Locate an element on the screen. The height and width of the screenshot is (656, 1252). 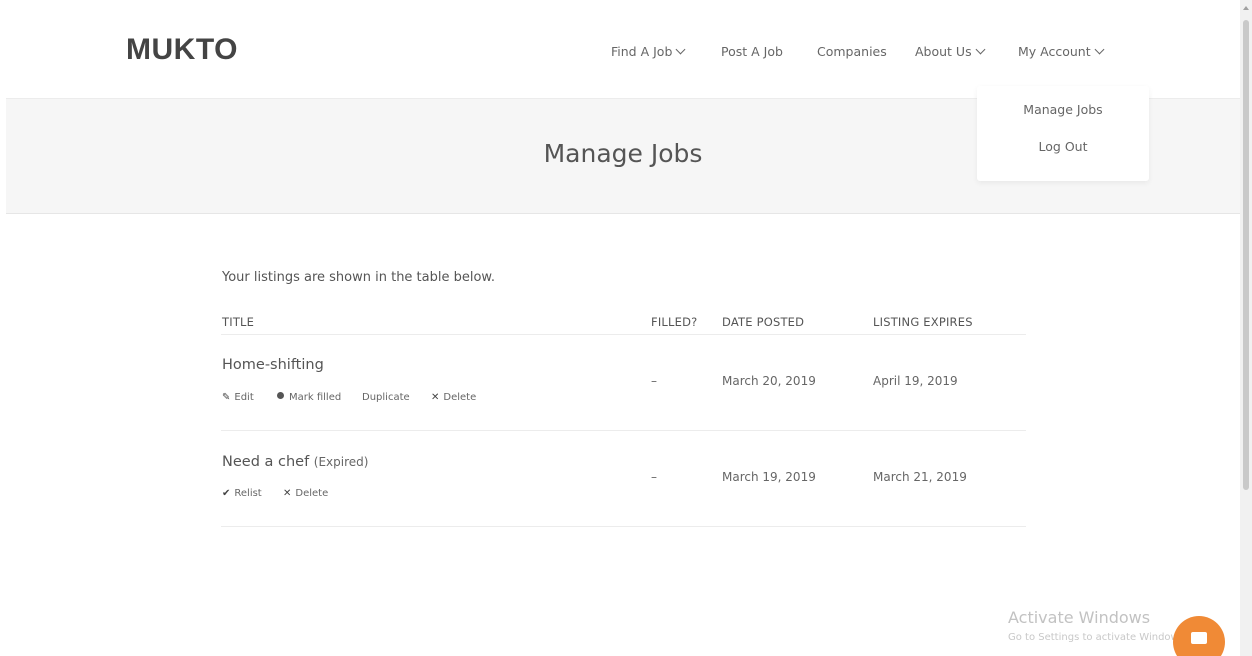
dot-icon is located at coordinates (280, 395).